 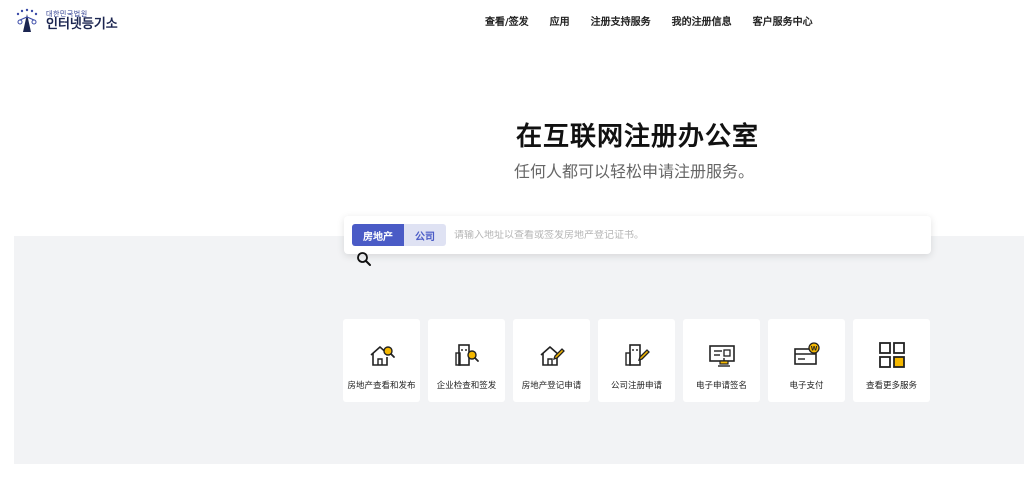 What do you see at coordinates (891, 386) in the screenshot?
I see `service-card-label: 查看更多服务` at bounding box center [891, 386].